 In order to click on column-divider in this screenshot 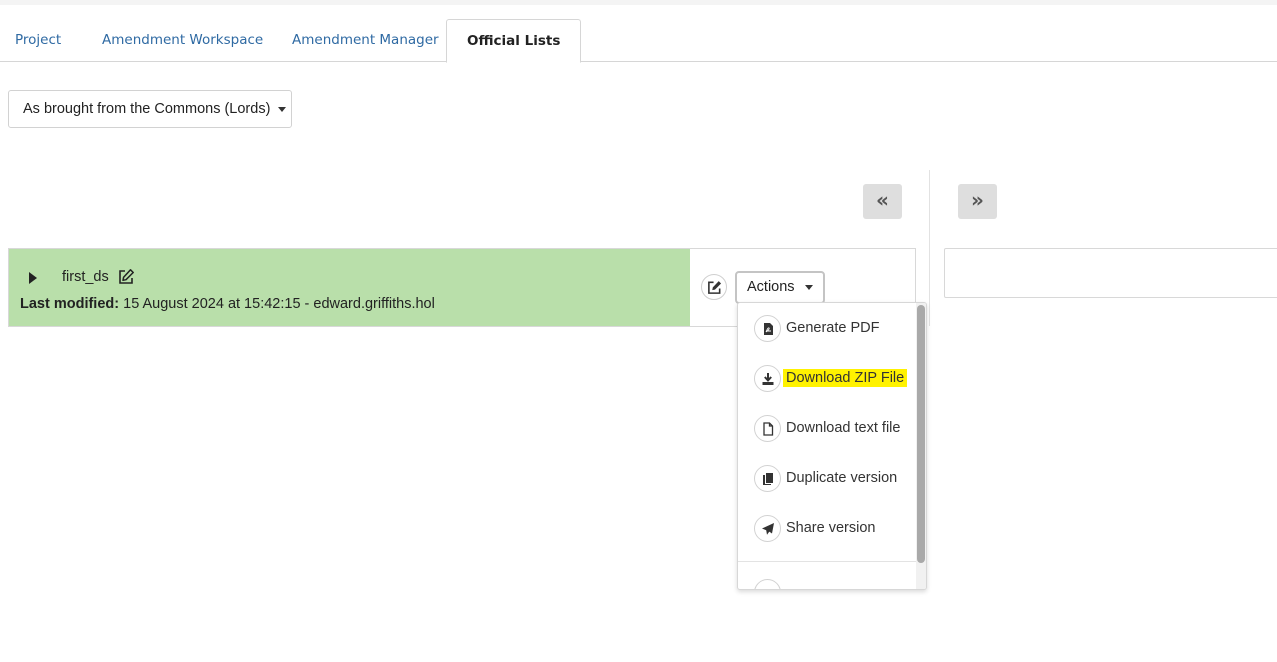, I will do `click(929, 248)`.